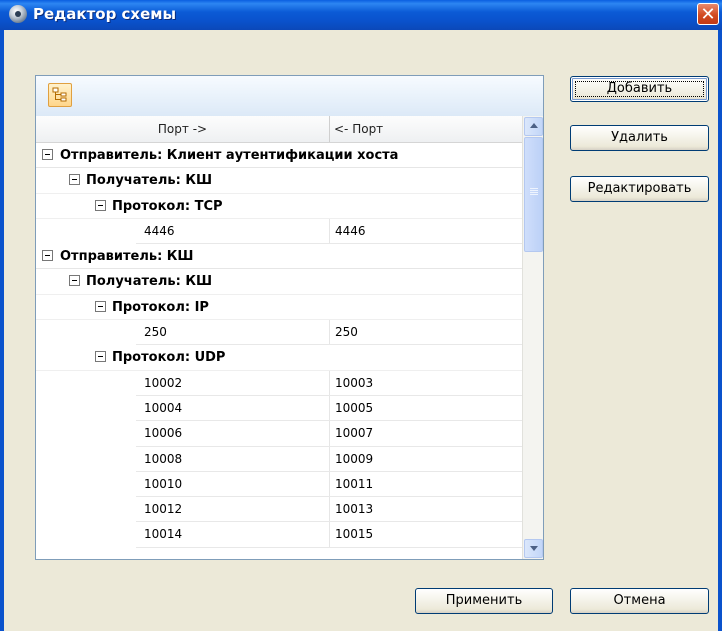 This screenshot has width=722, height=631. What do you see at coordinates (279, 358) in the screenshot?
I see `group-row: Протокол: UDP` at bounding box center [279, 358].